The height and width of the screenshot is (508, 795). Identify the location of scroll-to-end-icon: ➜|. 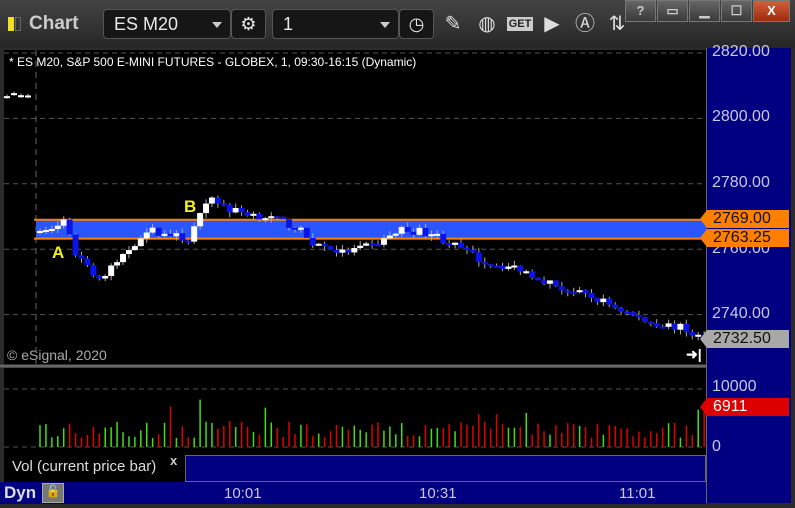
(694, 354).